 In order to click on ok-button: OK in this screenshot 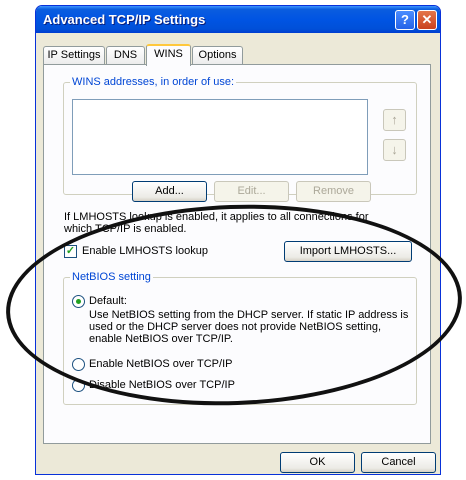, I will do `click(317, 462)`.